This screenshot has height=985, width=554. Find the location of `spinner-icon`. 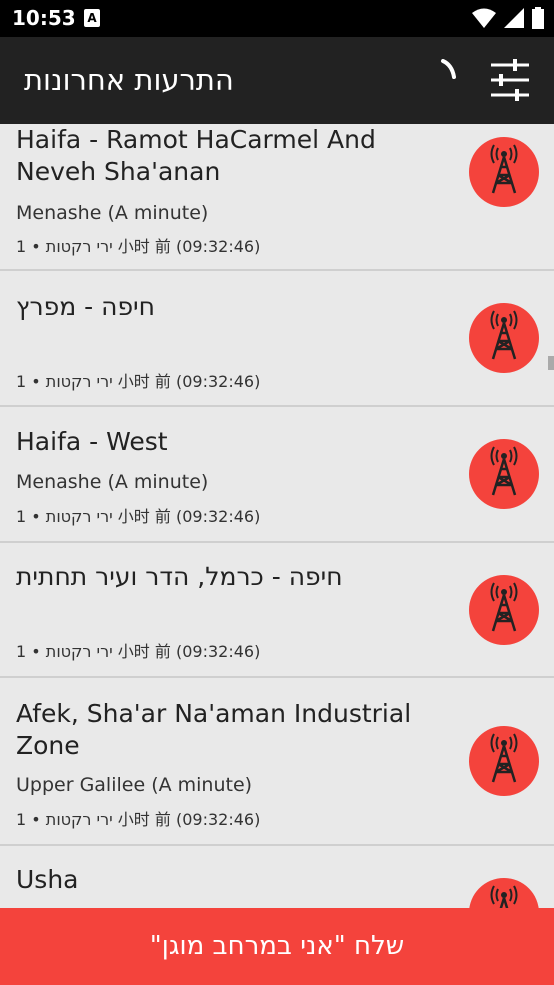

spinner-icon is located at coordinates (448, 69).